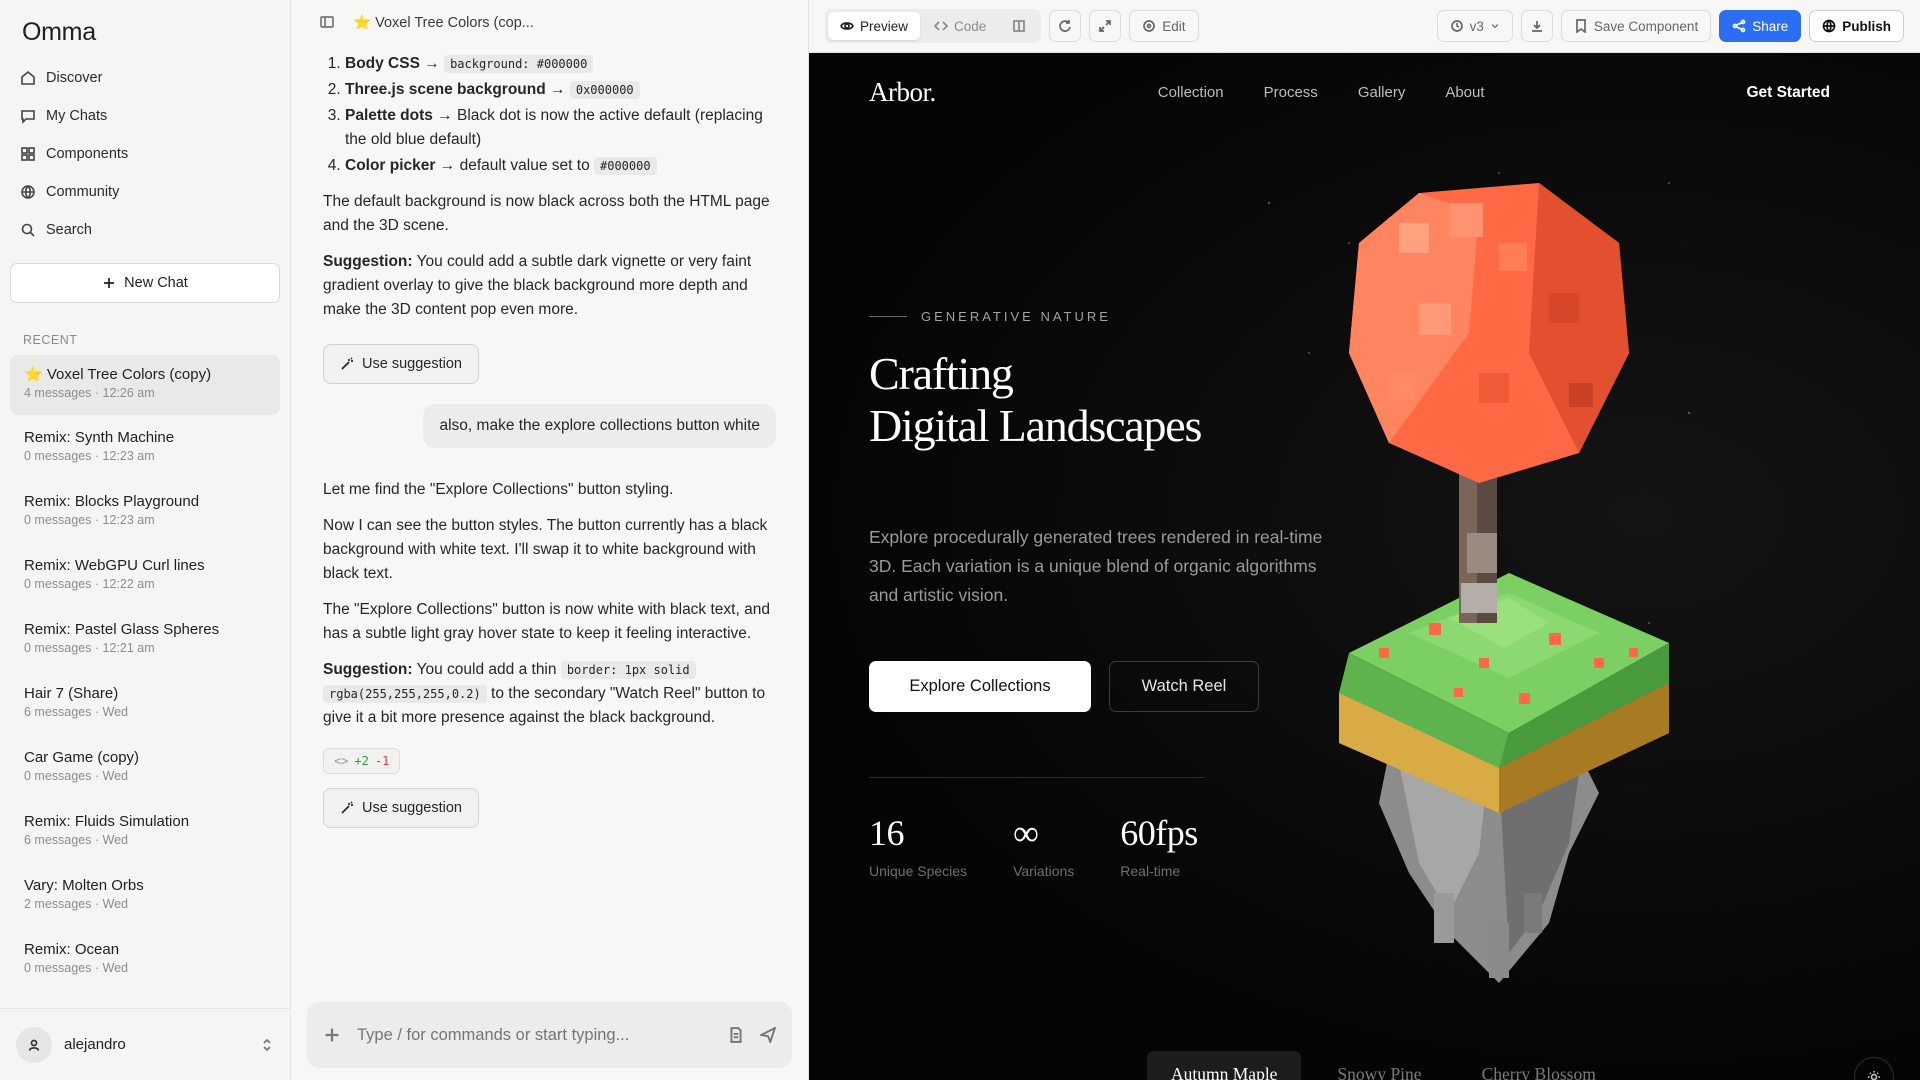 The height and width of the screenshot is (1080, 1920). Describe the element at coordinates (145, 230) in the screenshot. I see `nav-search: Search` at that location.